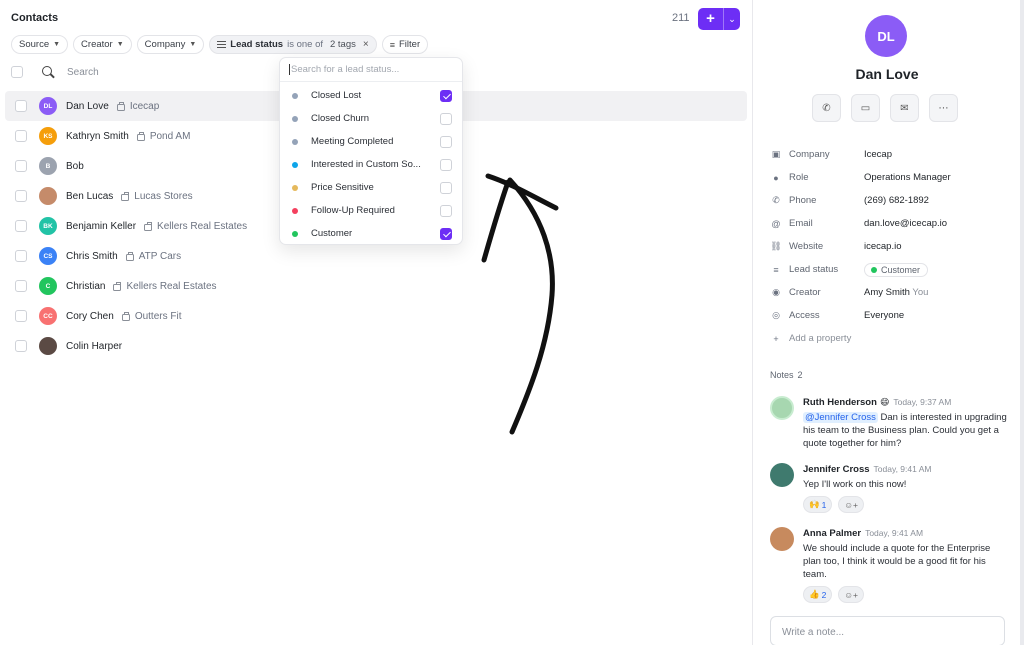 The image size is (1024, 645). Describe the element at coordinates (865, 108) in the screenshot. I see `message-button: ▭` at that location.